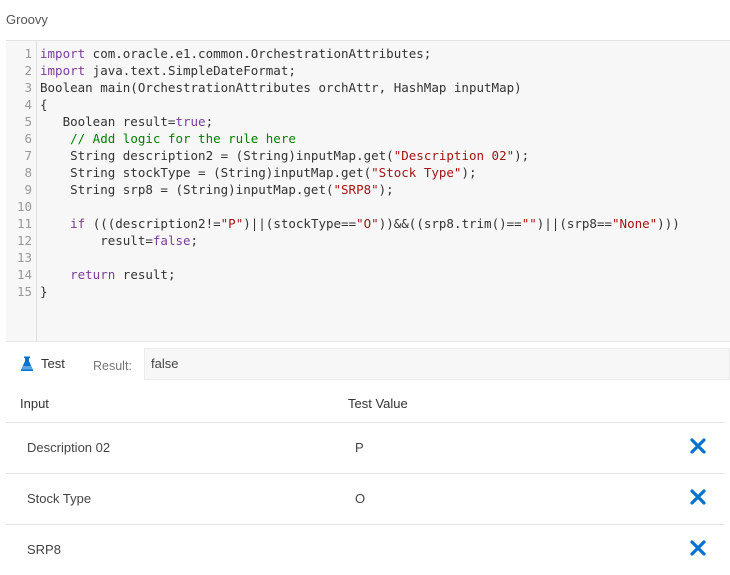 This screenshot has height=575, width=730. What do you see at coordinates (28, 70) in the screenshot?
I see `line-number: 2` at bounding box center [28, 70].